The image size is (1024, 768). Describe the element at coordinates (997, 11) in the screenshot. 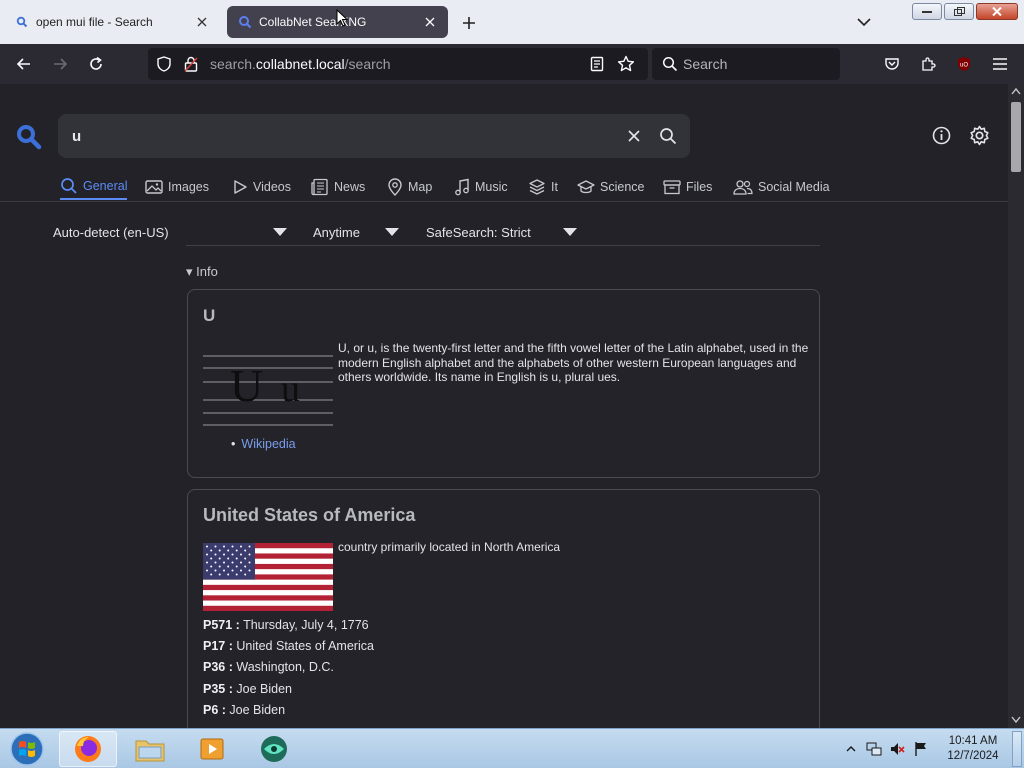

I see `close-window-button` at that location.